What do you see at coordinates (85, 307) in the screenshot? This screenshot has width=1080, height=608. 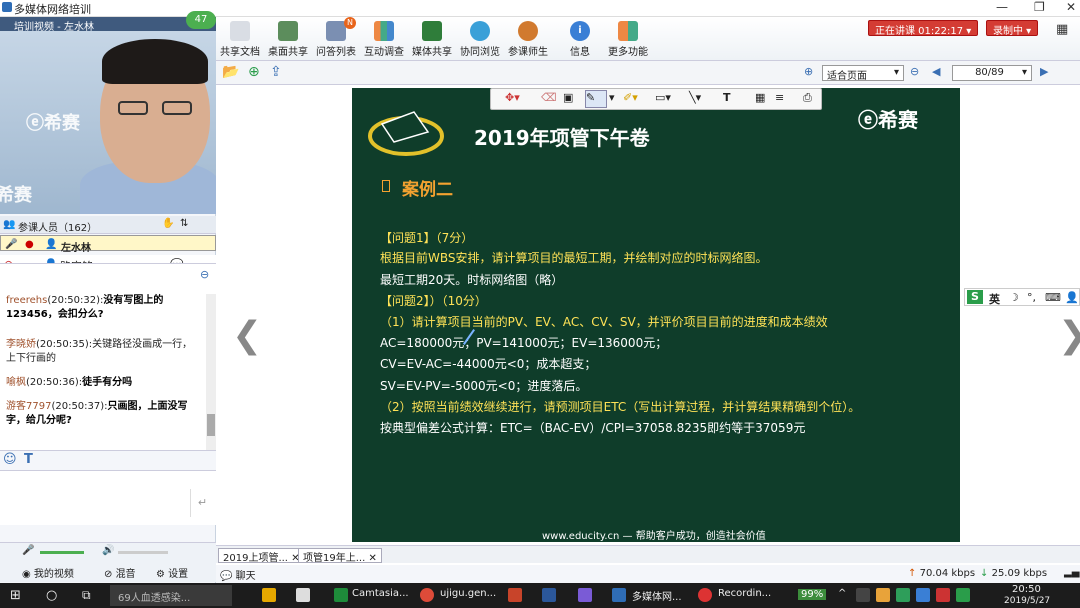 I see `chat-message: freerehs(20:50:32):没有写图上的123456，会扣分么?` at bounding box center [85, 307].